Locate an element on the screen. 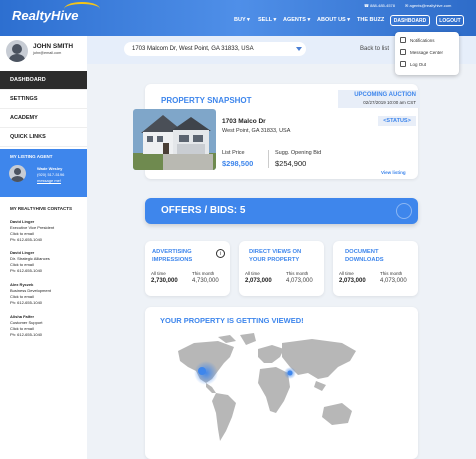 The width and height of the screenshot is (476, 459). offers-bids-label: OFFERS / BIDS: 5 is located at coordinates (203, 210).